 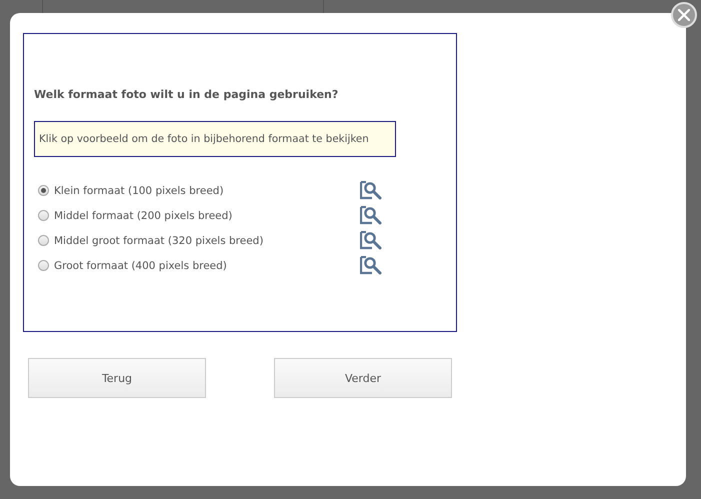 I want to click on option-label: Middel groot formaat (320 pixels breed), so click(x=207, y=240).